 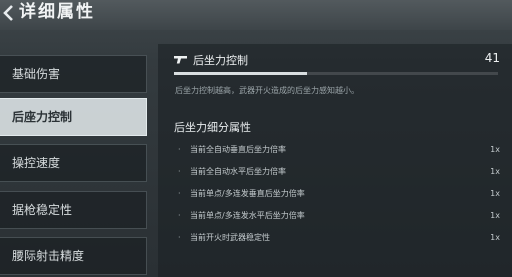 I want to click on stat-description: 后坐力控制越高，武器开火造成的后坐力感知越小。, so click(x=267, y=90).